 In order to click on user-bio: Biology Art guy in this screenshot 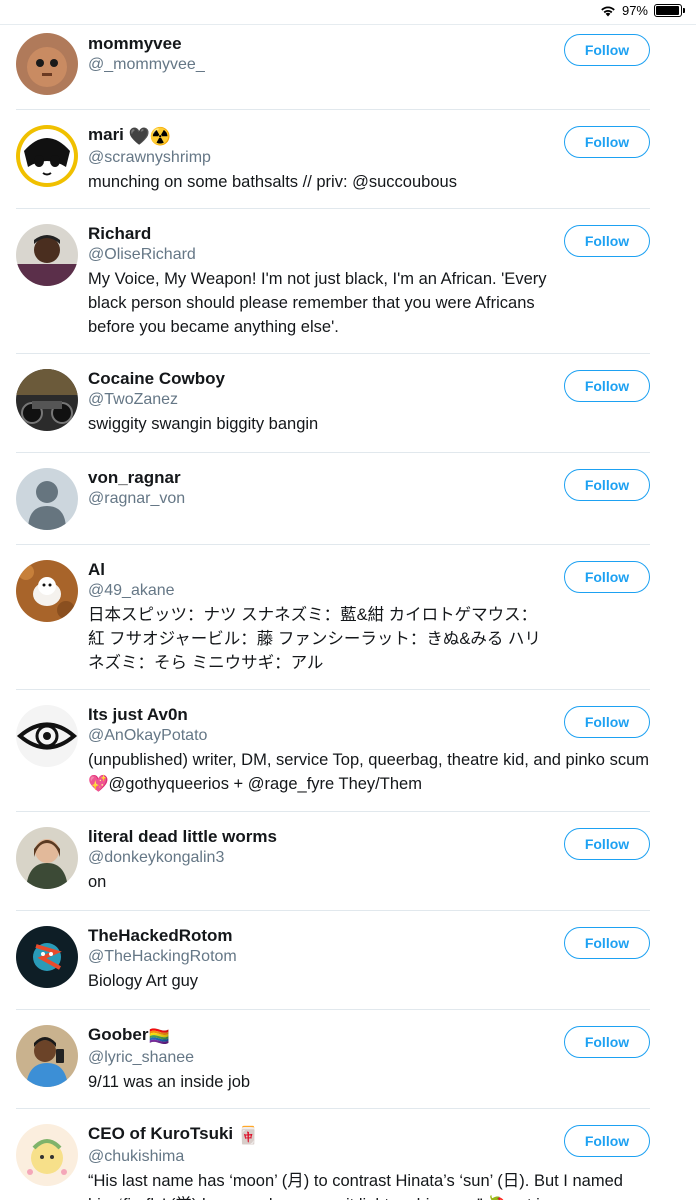, I will do `click(143, 981)`.